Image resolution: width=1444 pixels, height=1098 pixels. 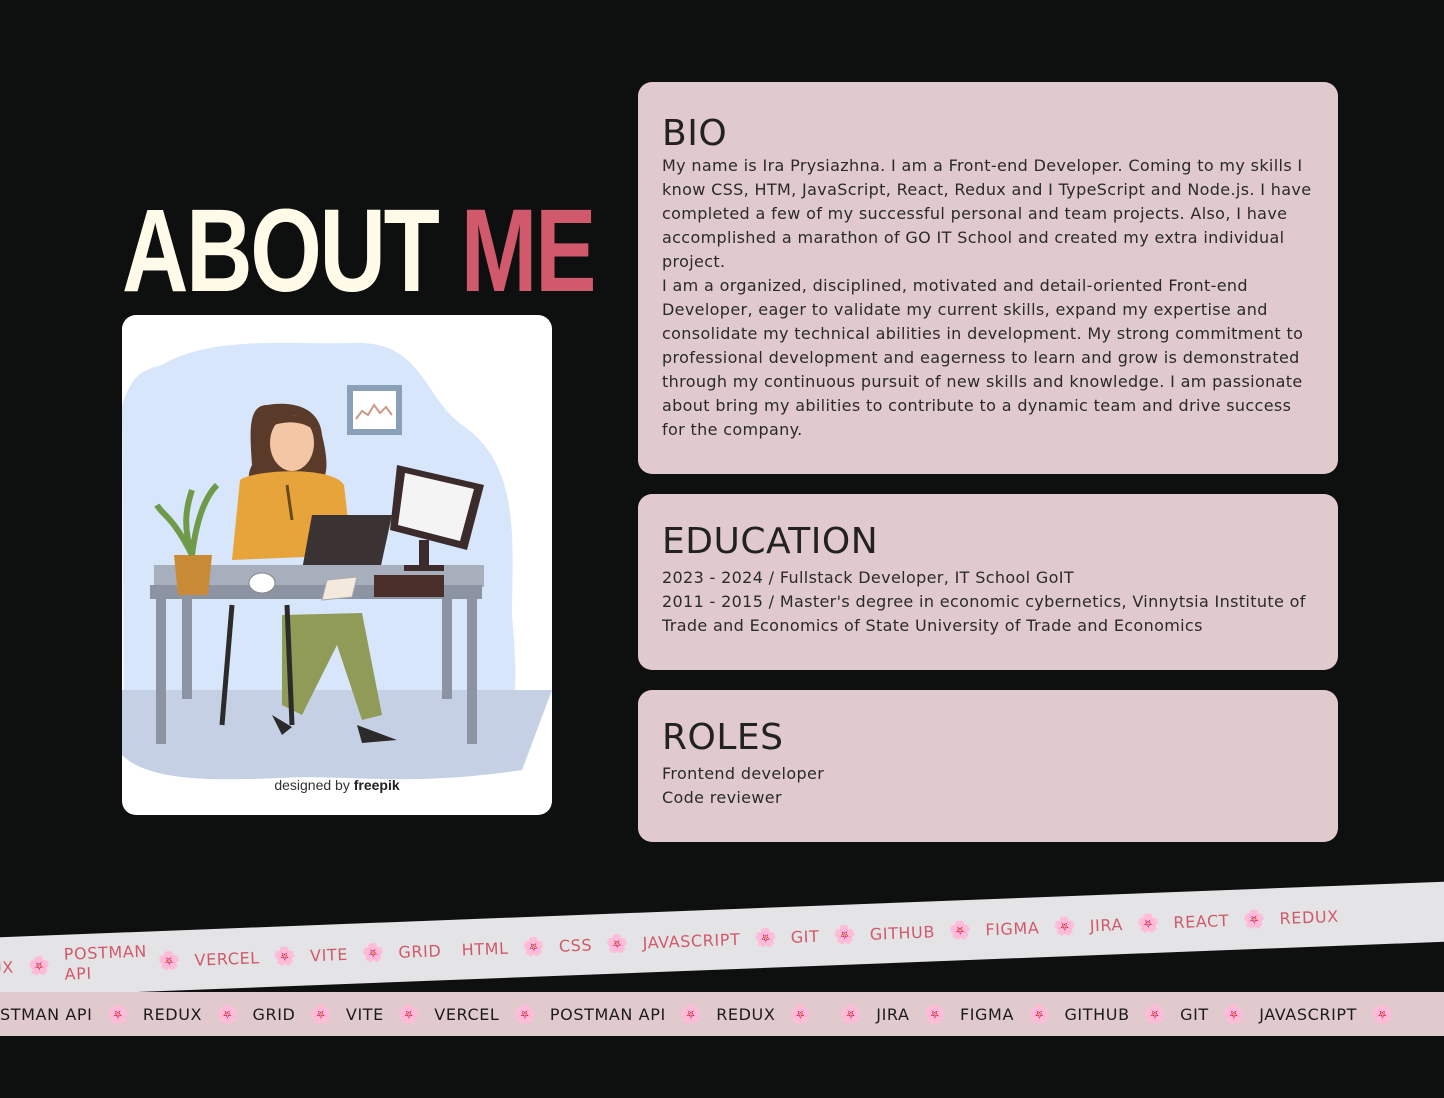 What do you see at coordinates (695, 133) in the screenshot?
I see `bio-title: BIO` at bounding box center [695, 133].